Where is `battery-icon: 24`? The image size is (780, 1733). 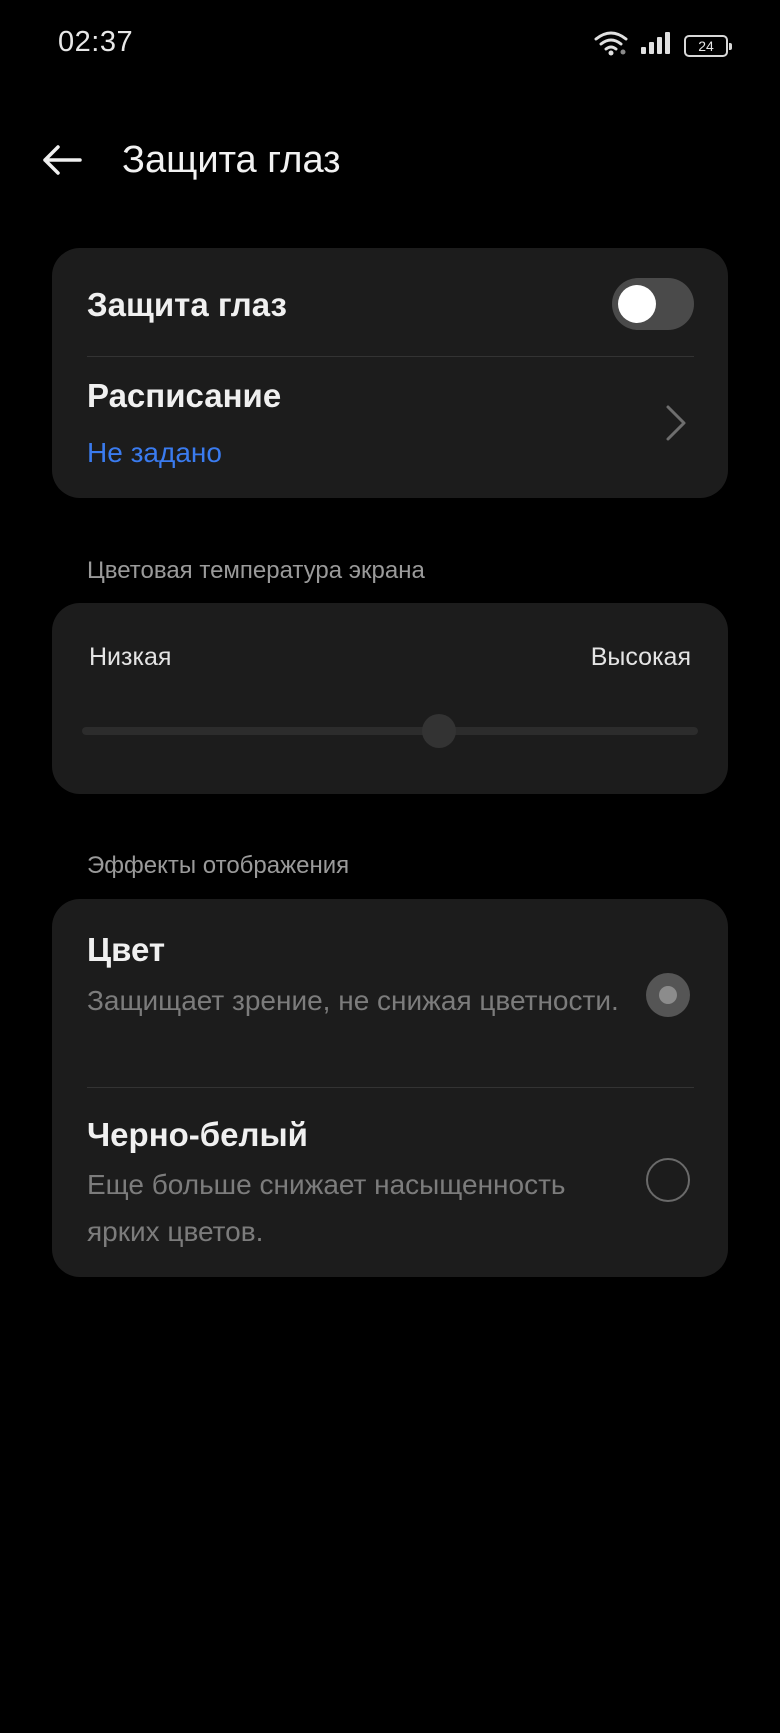
battery-icon: 24 is located at coordinates (708, 45).